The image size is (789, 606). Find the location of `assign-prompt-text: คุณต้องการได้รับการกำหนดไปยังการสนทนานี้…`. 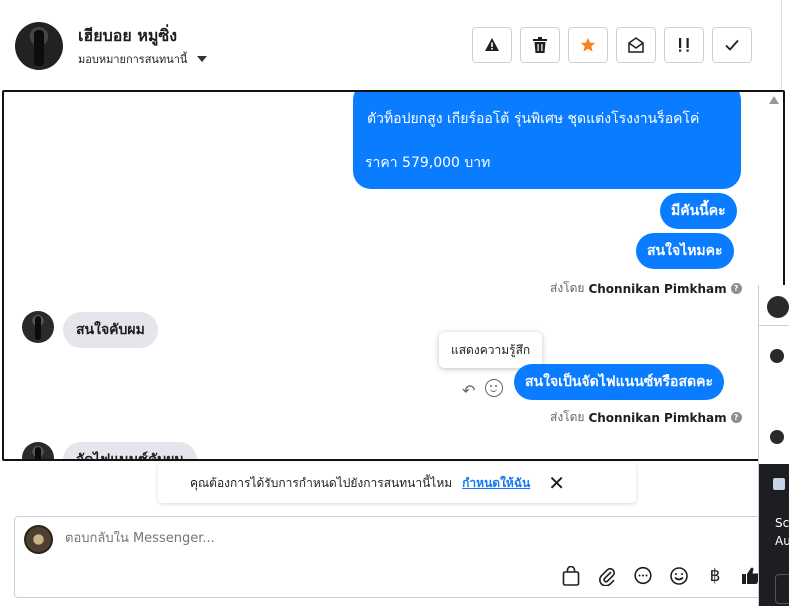

assign-prompt-text: คุณต้องการได้รับการกำหนดไปยังการสนทนานี้… is located at coordinates (321, 482).